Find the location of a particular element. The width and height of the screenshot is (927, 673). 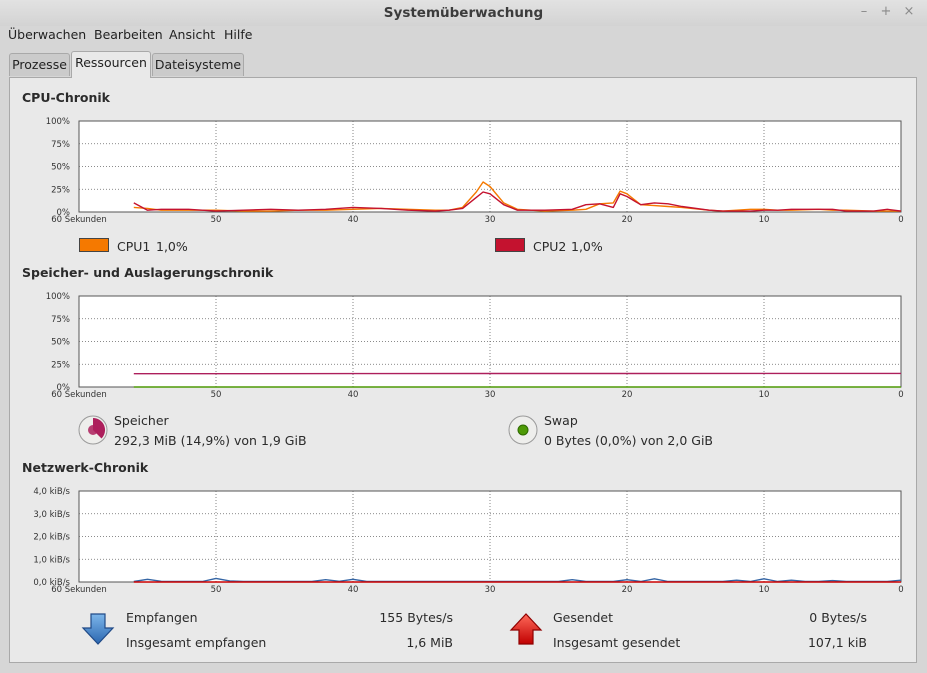

memory-label: Speicher is located at coordinates (141, 420).